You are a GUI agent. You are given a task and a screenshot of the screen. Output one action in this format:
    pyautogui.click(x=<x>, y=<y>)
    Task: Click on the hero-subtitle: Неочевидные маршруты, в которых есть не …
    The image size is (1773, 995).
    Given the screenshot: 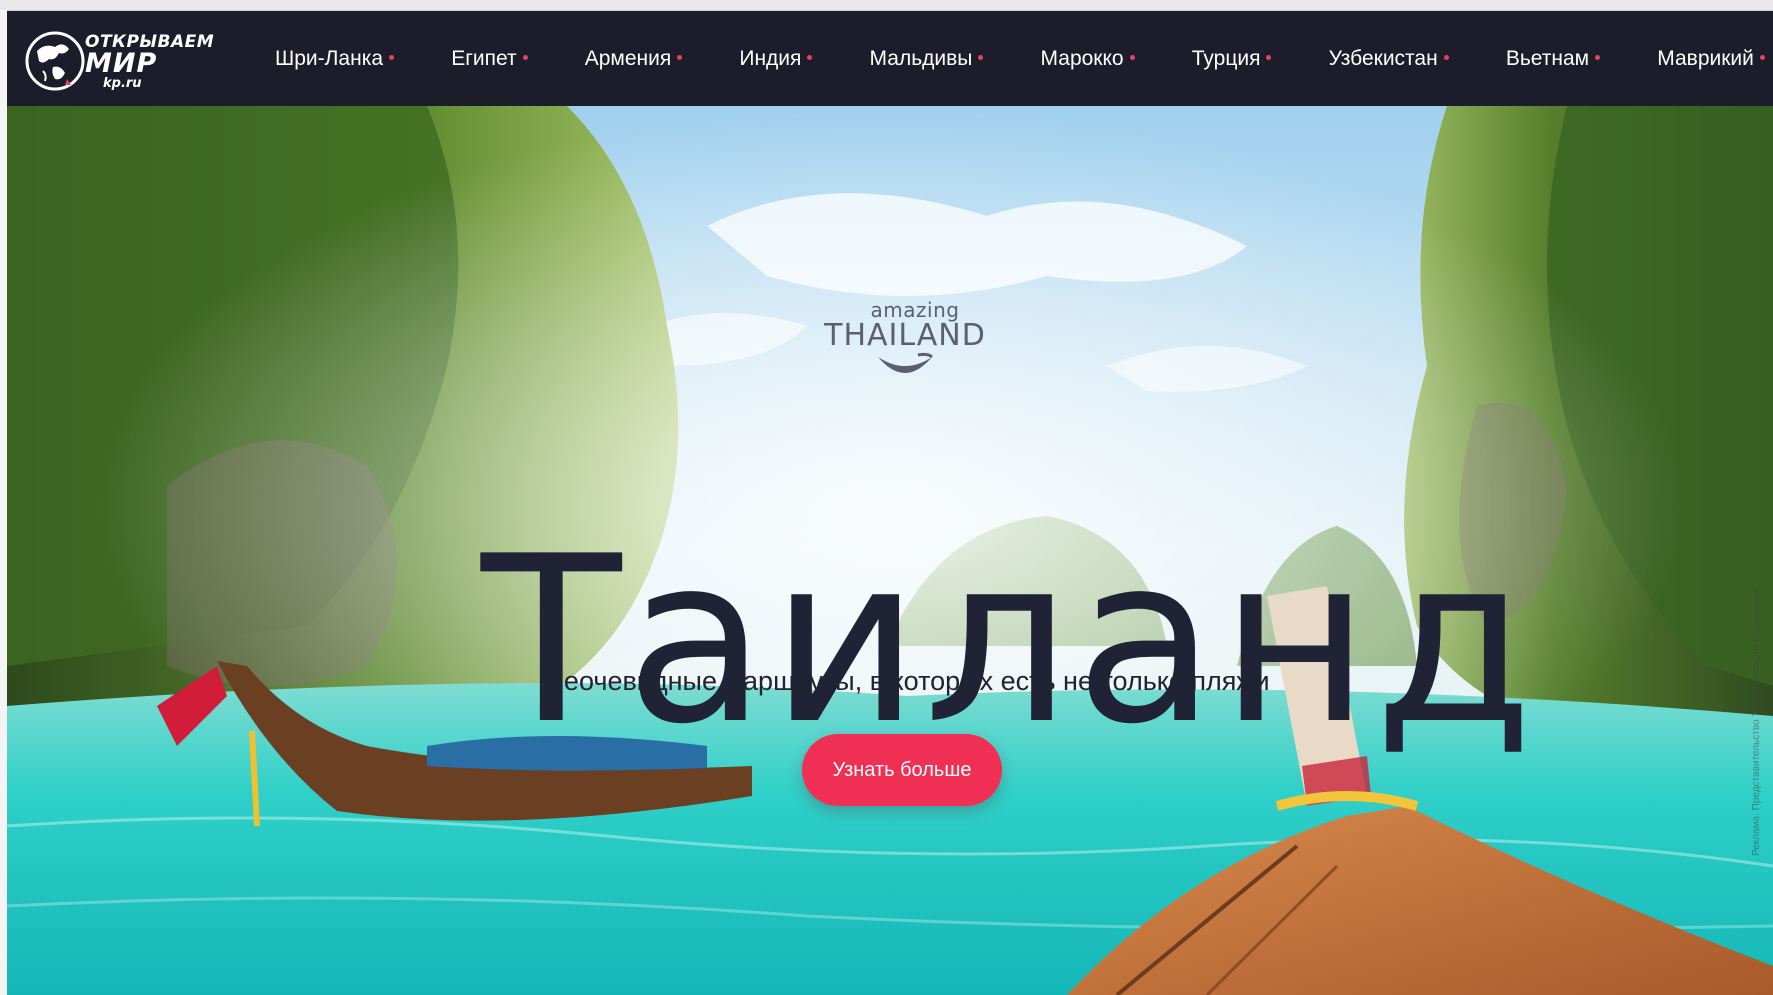 What is the action you would take?
    pyautogui.click(x=907, y=681)
    